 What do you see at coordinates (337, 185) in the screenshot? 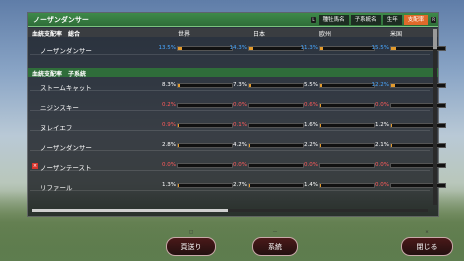
I see `rate-cell-europe: 1.4%` at bounding box center [337, 185].